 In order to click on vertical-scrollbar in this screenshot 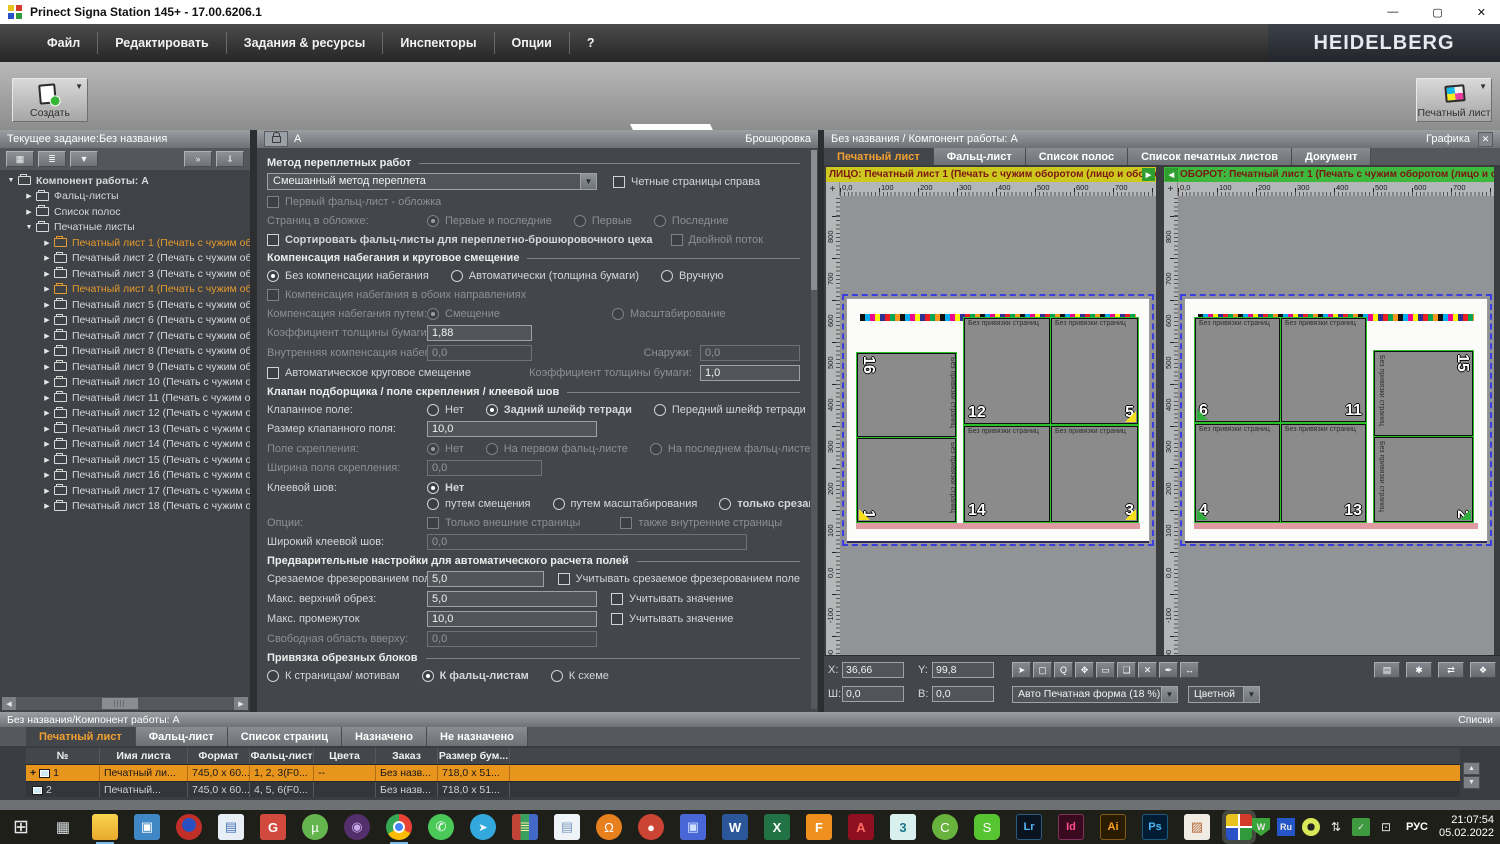, I will do `click(814, 429)`.